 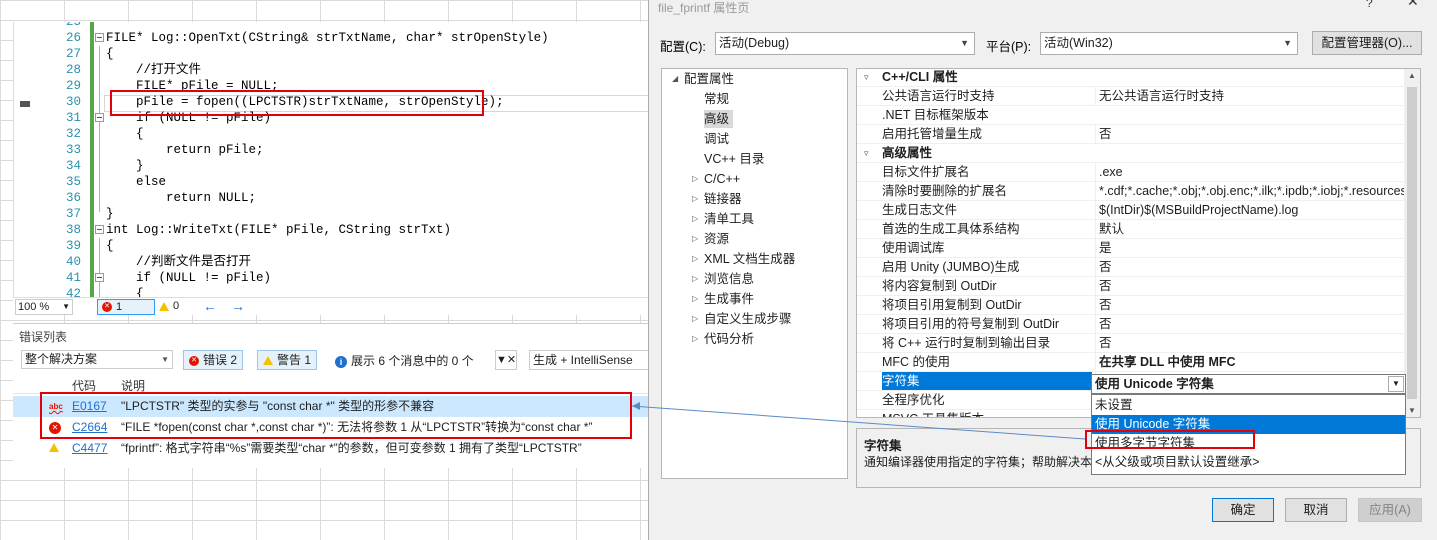 I want to click on apply-button: 应用(A), so click(x=1390, y=510).